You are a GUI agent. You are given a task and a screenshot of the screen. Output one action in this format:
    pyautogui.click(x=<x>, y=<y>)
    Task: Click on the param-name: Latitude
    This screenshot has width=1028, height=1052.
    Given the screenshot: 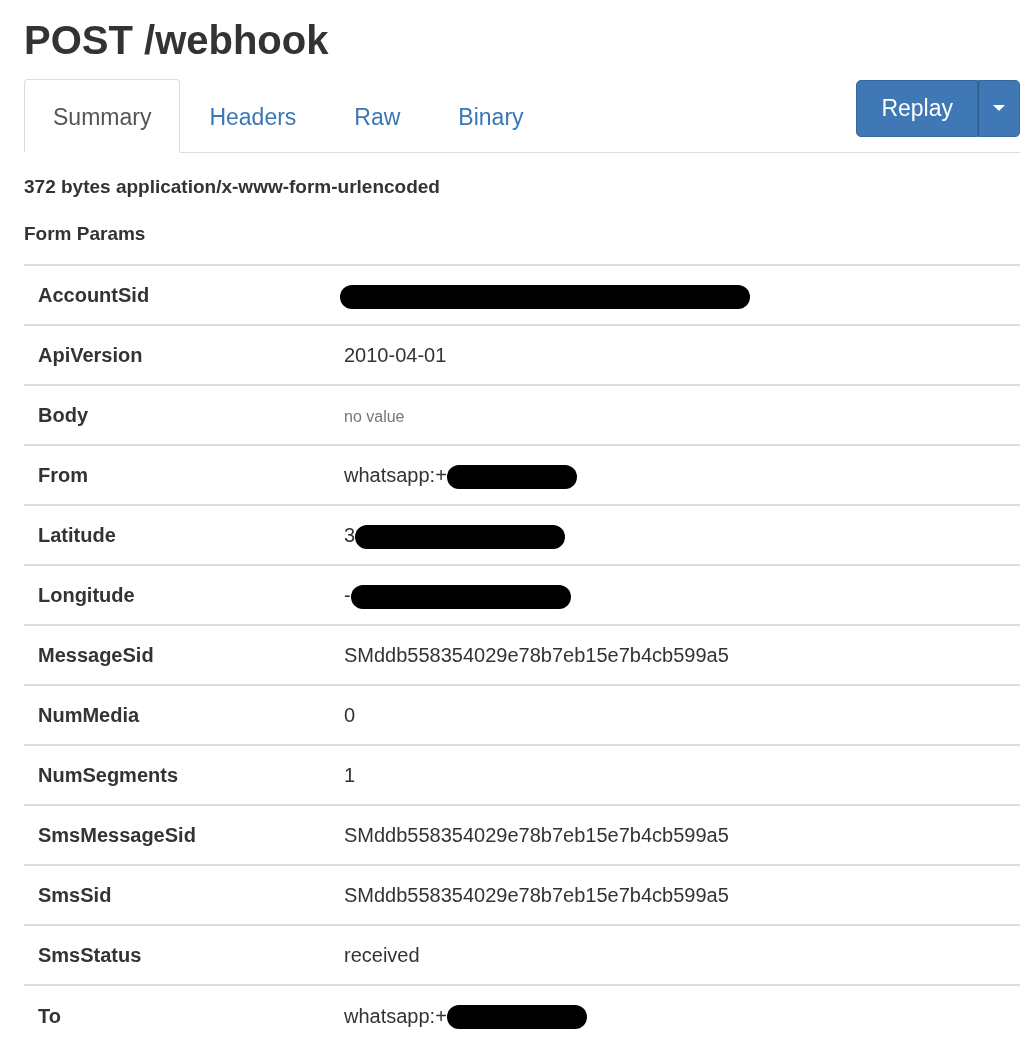 What is the action you would take?
    pyautogui.click(x=177, y=535)
    